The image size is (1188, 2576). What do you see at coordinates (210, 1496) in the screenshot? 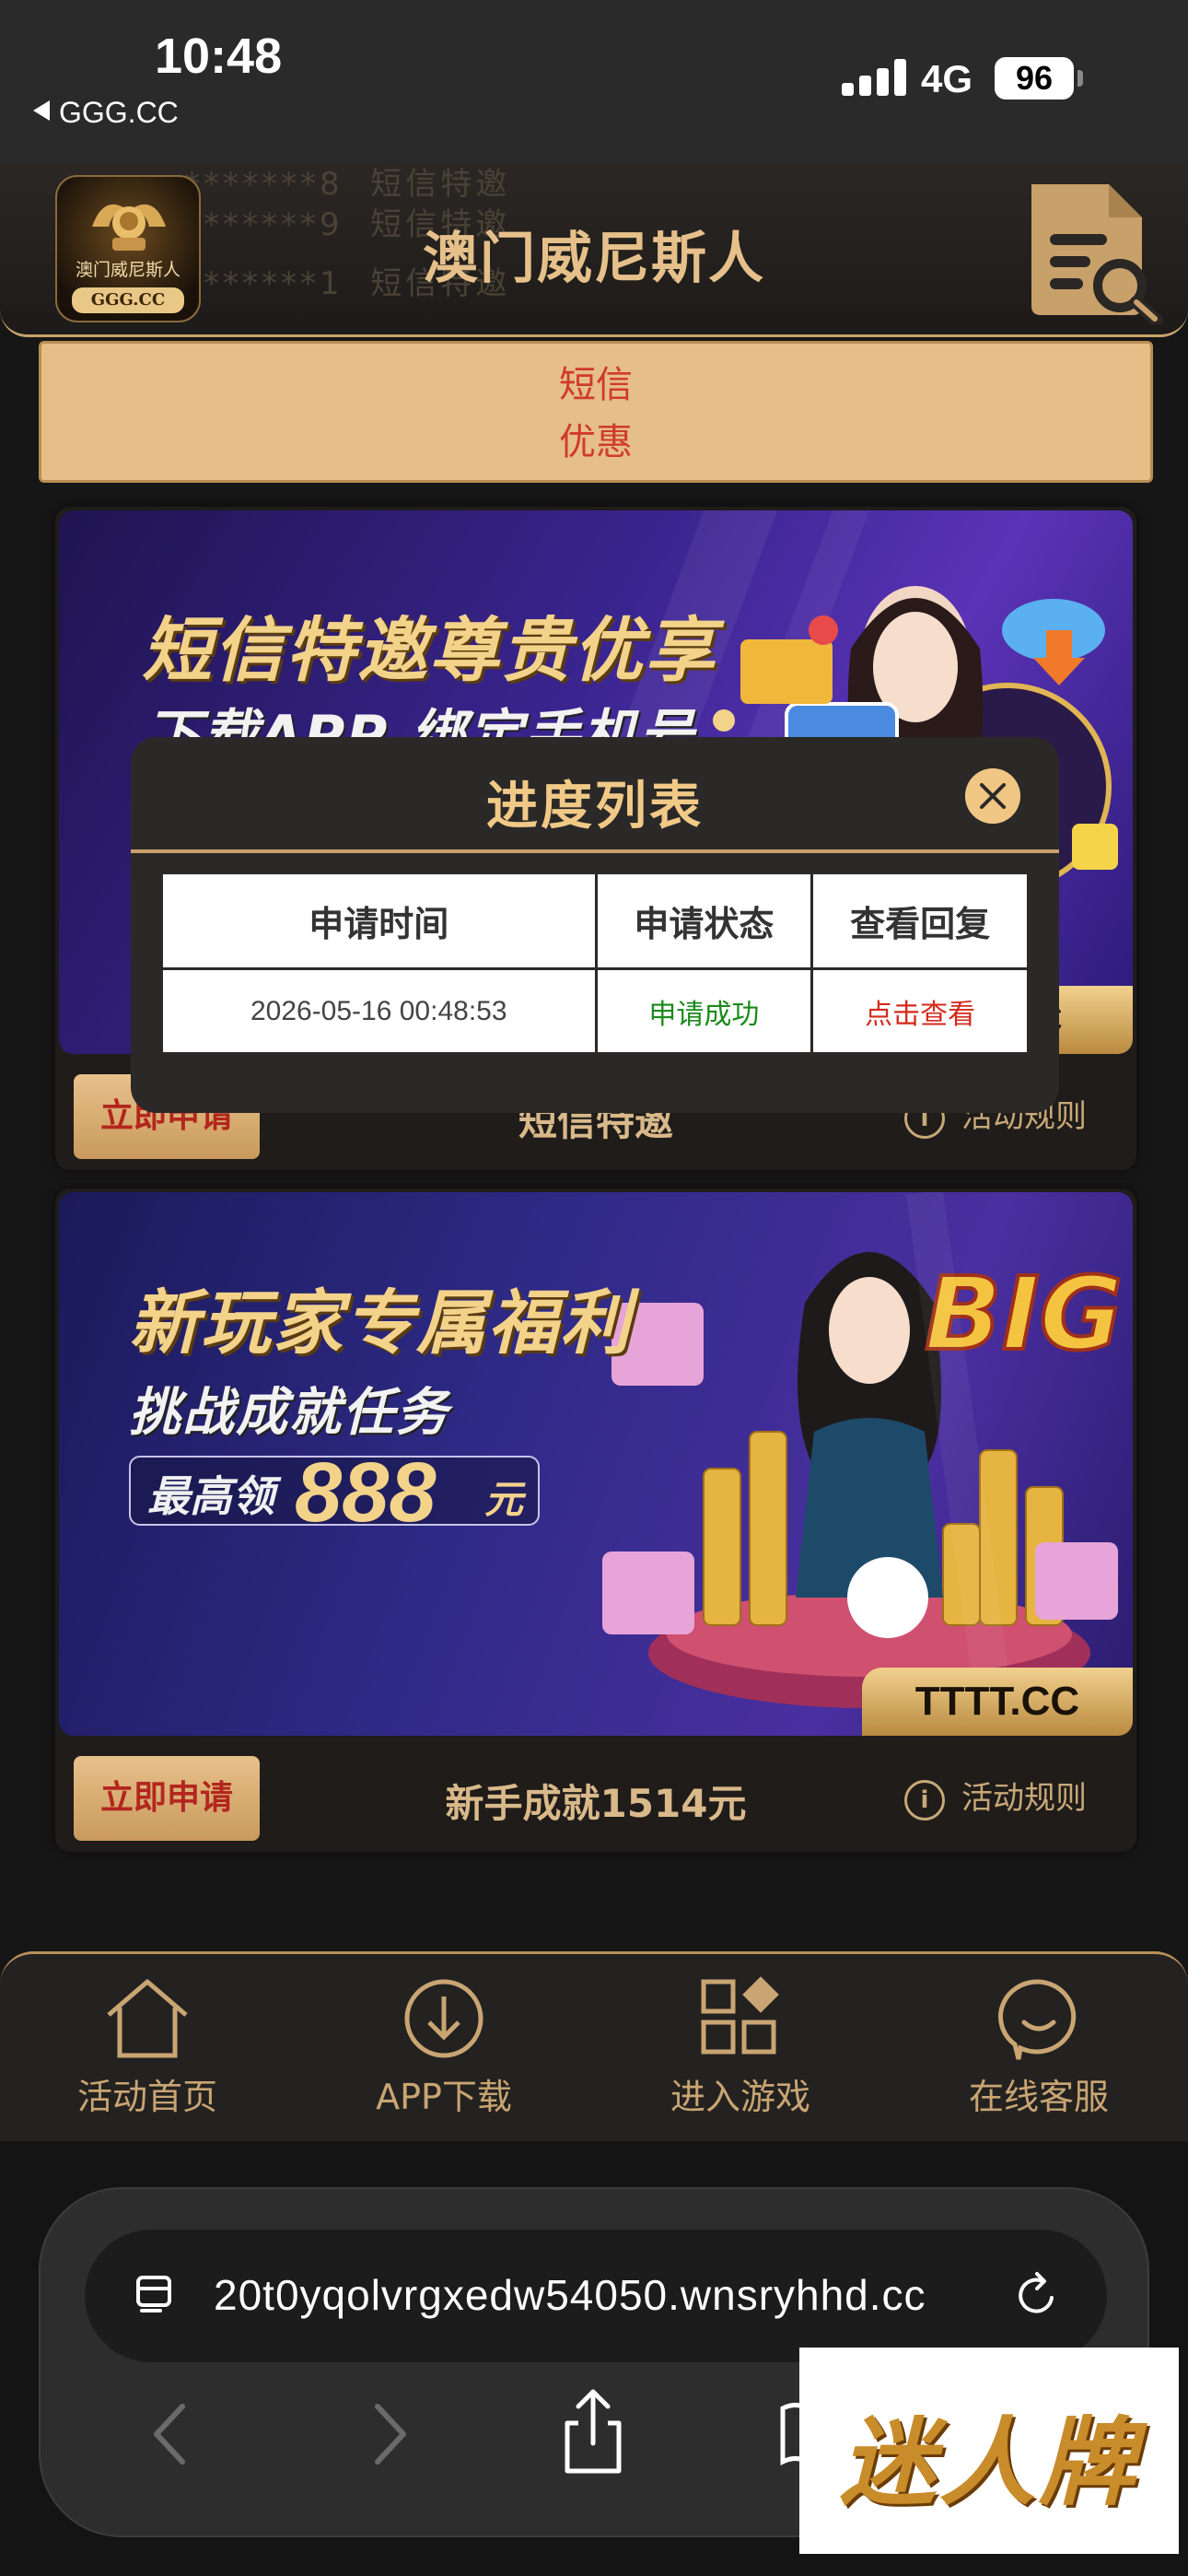
I see `bonus-prefix: 最高领` at bounding box center [210, 1496].